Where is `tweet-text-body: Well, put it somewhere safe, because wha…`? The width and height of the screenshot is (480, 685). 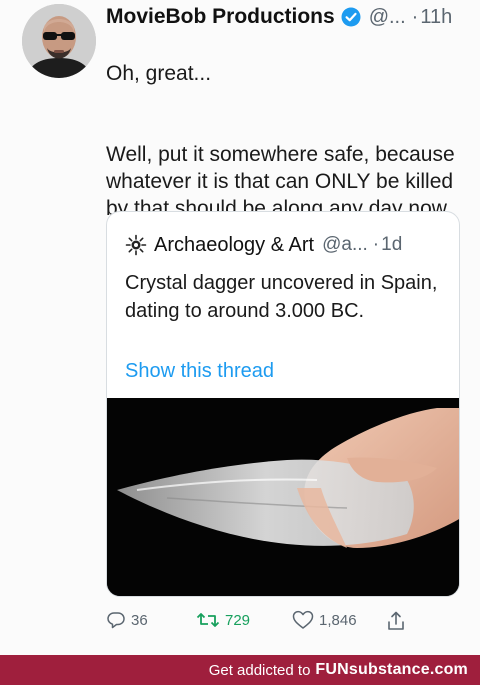 tweet-text-body: Well, put it somewhere safe, because wha… is located at coordinates (280, 181).